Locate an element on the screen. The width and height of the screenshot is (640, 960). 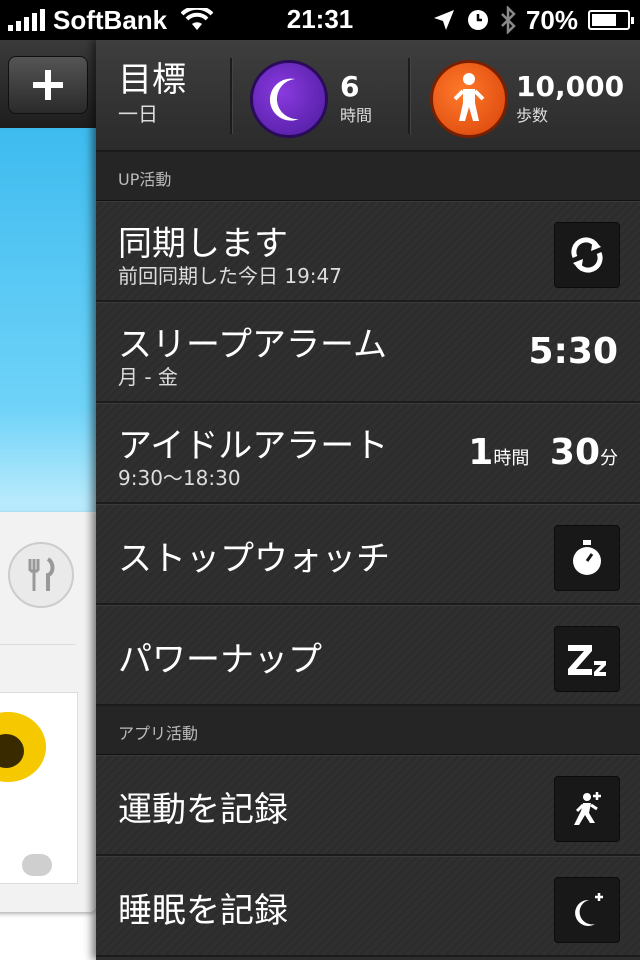
goal-subtitle: 一日 is located at coordinates (138, 114).